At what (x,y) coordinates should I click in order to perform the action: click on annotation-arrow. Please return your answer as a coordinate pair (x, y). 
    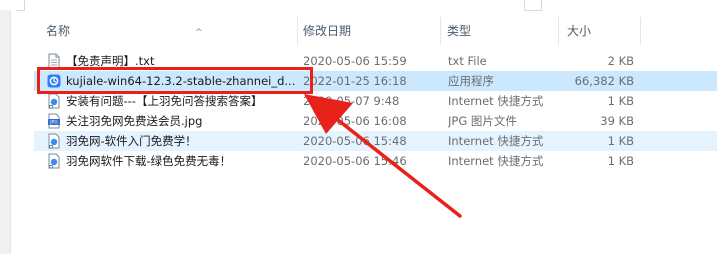
    Looking at the image, I should click on (383, 156).